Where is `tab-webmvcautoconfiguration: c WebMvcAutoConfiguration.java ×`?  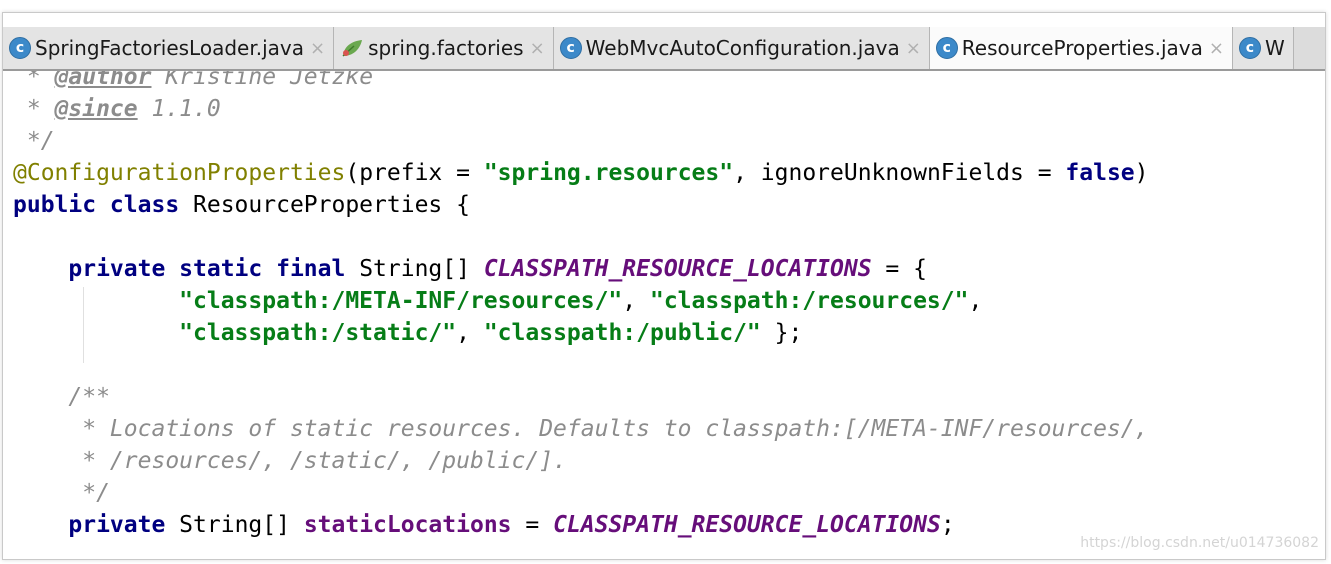
tab-webmvcautoconfiguration: c WebMvcAutoConfiguration.java × is located at coordinates (741, 48).